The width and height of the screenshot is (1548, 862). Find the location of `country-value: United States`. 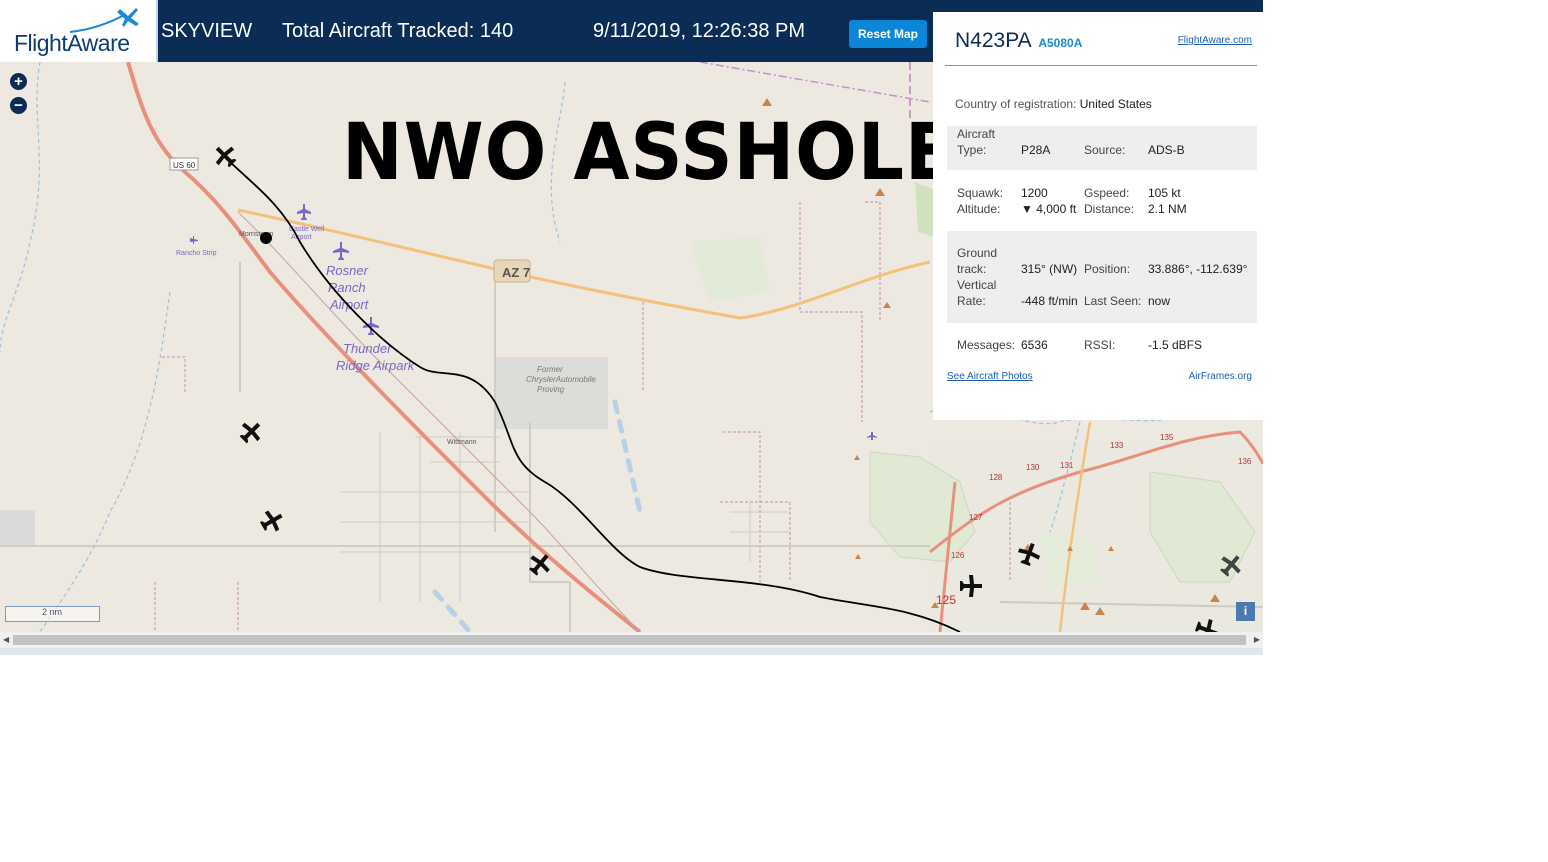

country-value: United States is located at coordinates (1115, 104).